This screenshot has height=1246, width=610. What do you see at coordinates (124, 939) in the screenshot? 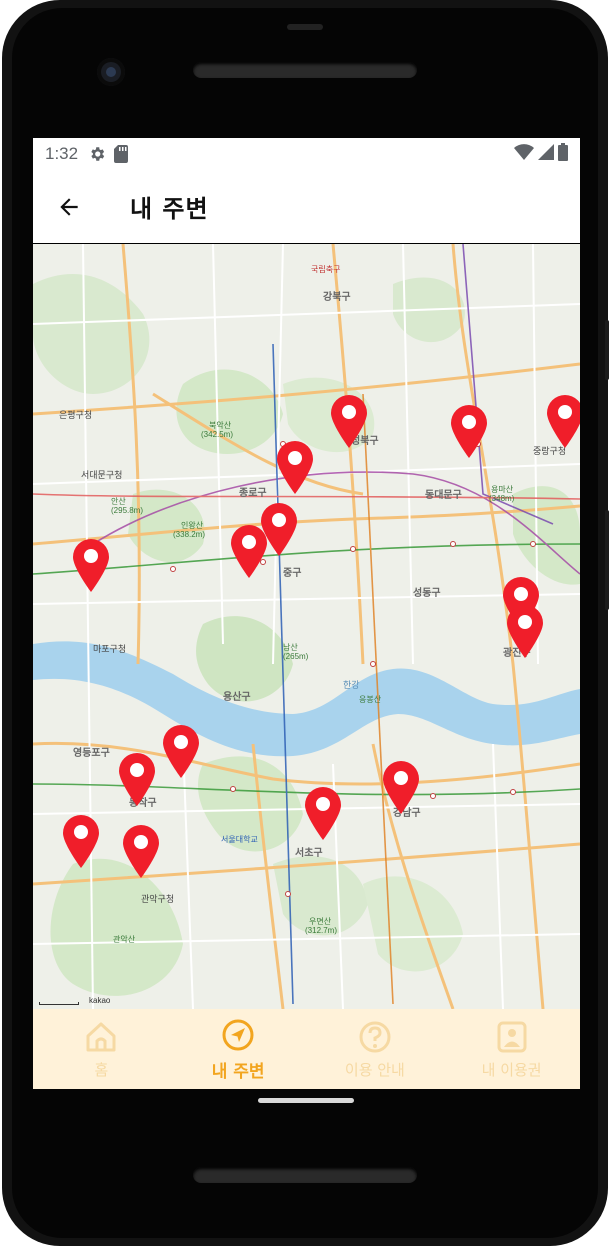
I see `map-label: 관악산` at bounding box center [124, 939].